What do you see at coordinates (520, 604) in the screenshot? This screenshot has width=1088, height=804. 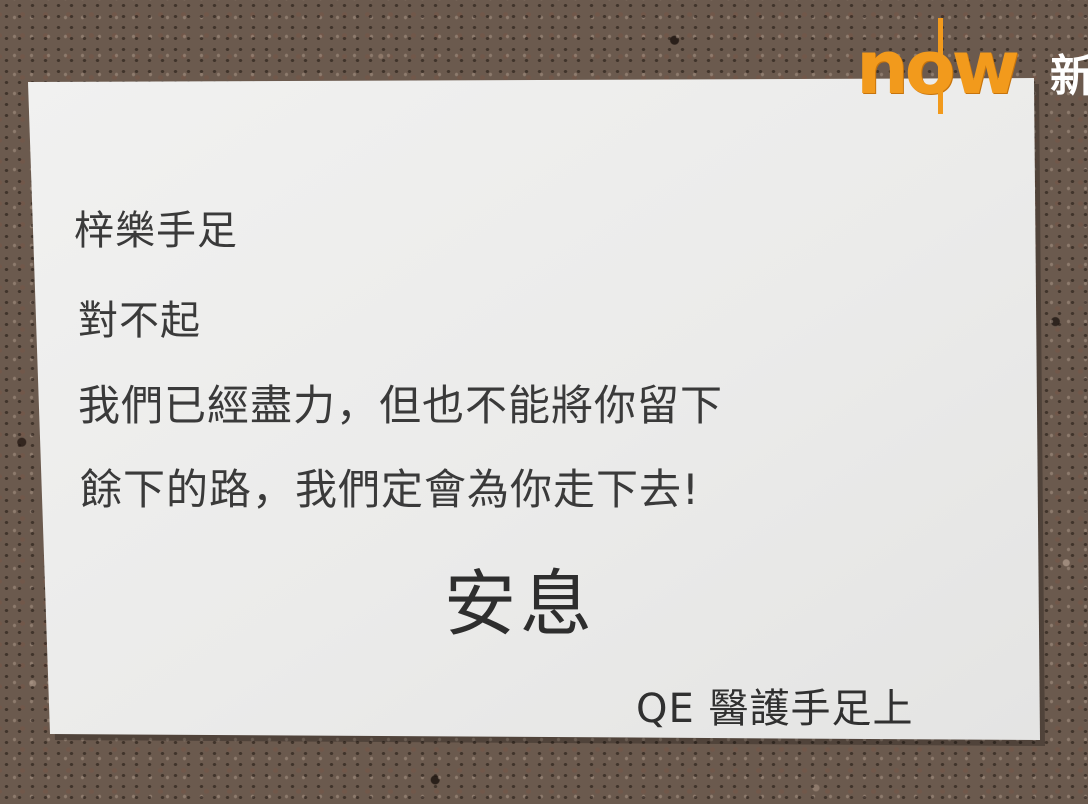 I see `note-rest-in-peace: 安息` at bounding box center [520, 604].